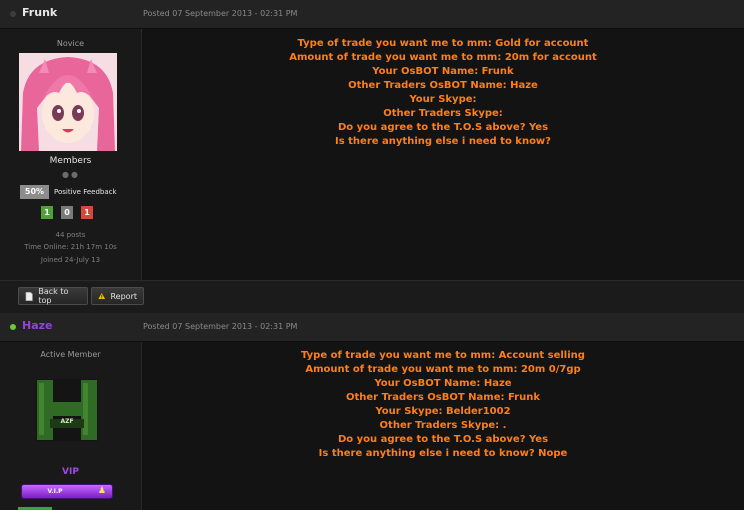  I want to click on vip-person-icon: ♟, so click(101, 491).